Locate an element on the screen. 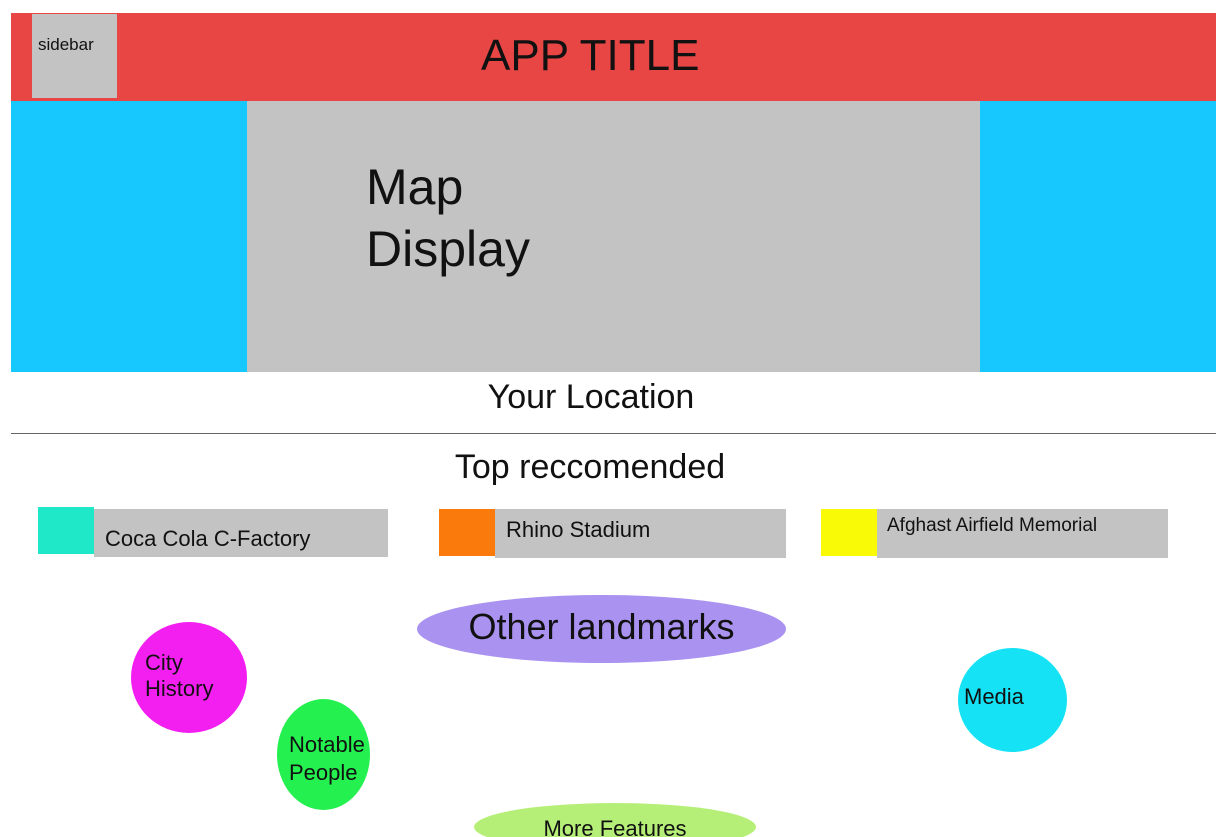 Image resolution: width=1216 pixels, height=837 pixels. top-recommended-heading: Top reccomended is located at coordinates (590, 467).